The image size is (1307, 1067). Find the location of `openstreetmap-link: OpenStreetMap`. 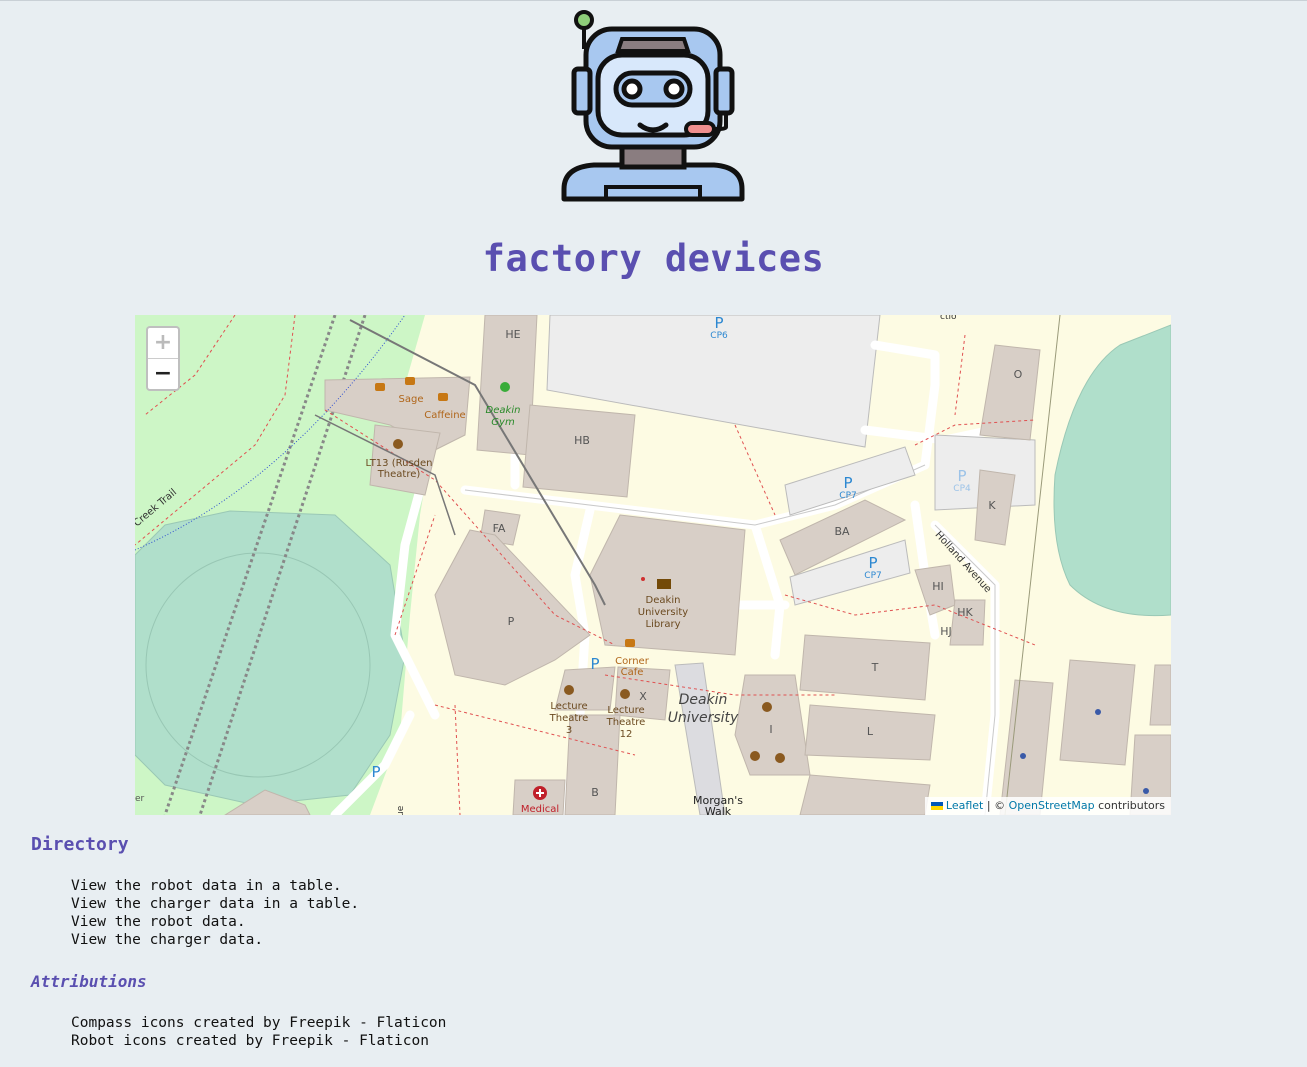

openstreetmap-link: OpenStreetMap is located at coordinates (1052, 805).